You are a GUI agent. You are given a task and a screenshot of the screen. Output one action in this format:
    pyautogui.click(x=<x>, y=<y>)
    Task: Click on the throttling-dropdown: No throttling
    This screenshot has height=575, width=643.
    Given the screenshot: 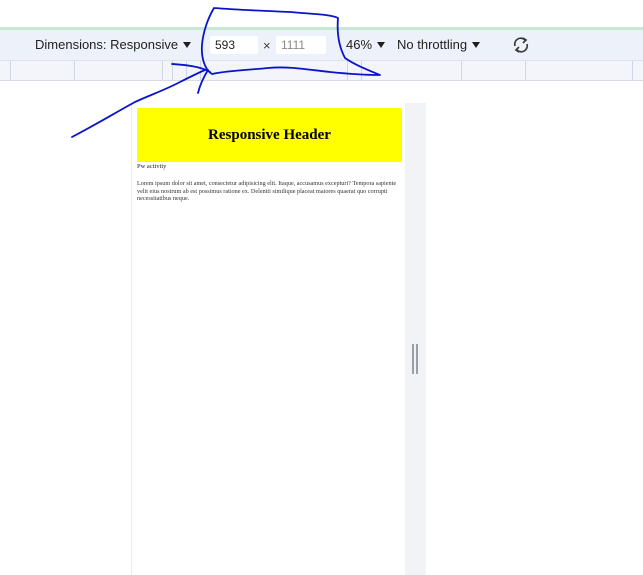 What is the action you would take?
    pyautogui.click(x=439, y=45)
    